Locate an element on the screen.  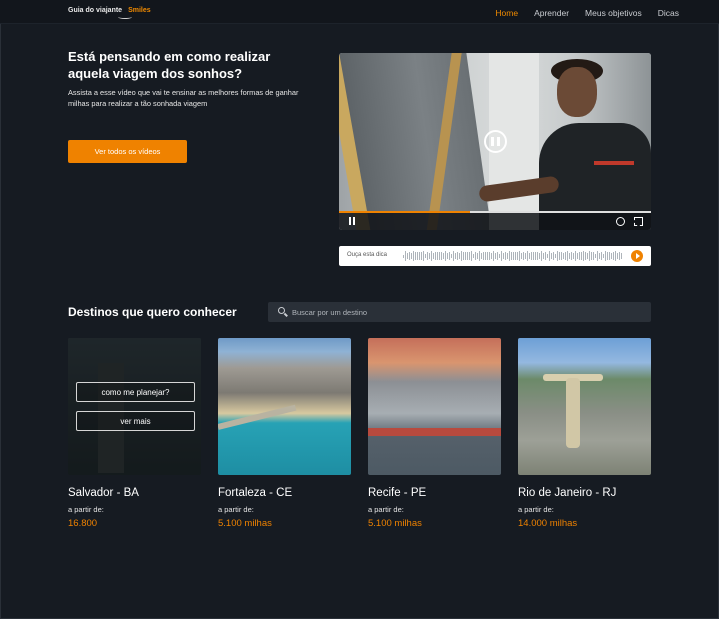
price-from-label: a partir de: is located at coordinates (536, 509).